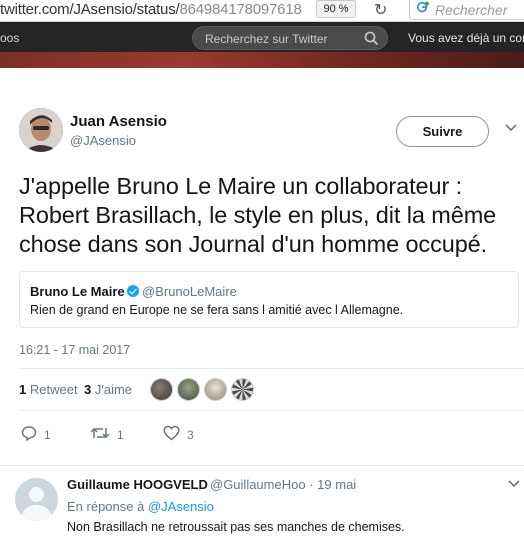 The height and width of the screenshot is (541, 524). I want to click on retweet-stat-label: Retweet, so click(53, 389).